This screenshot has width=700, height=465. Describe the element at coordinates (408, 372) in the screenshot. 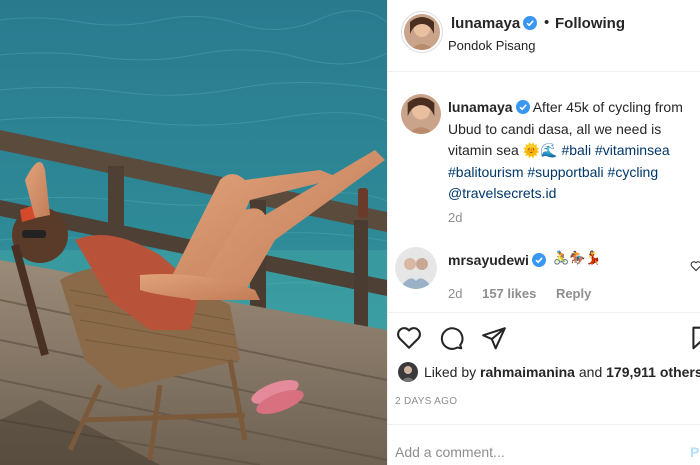

I see `liker-avatar` at that location.